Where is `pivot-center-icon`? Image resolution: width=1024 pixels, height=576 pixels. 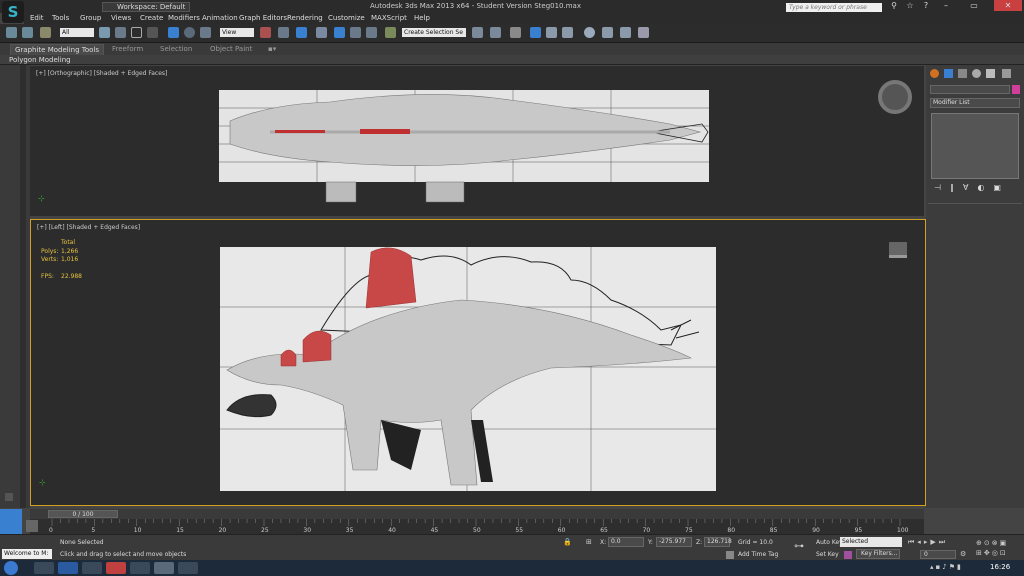 pivot-center-icon is located at coordinates (265, 32).